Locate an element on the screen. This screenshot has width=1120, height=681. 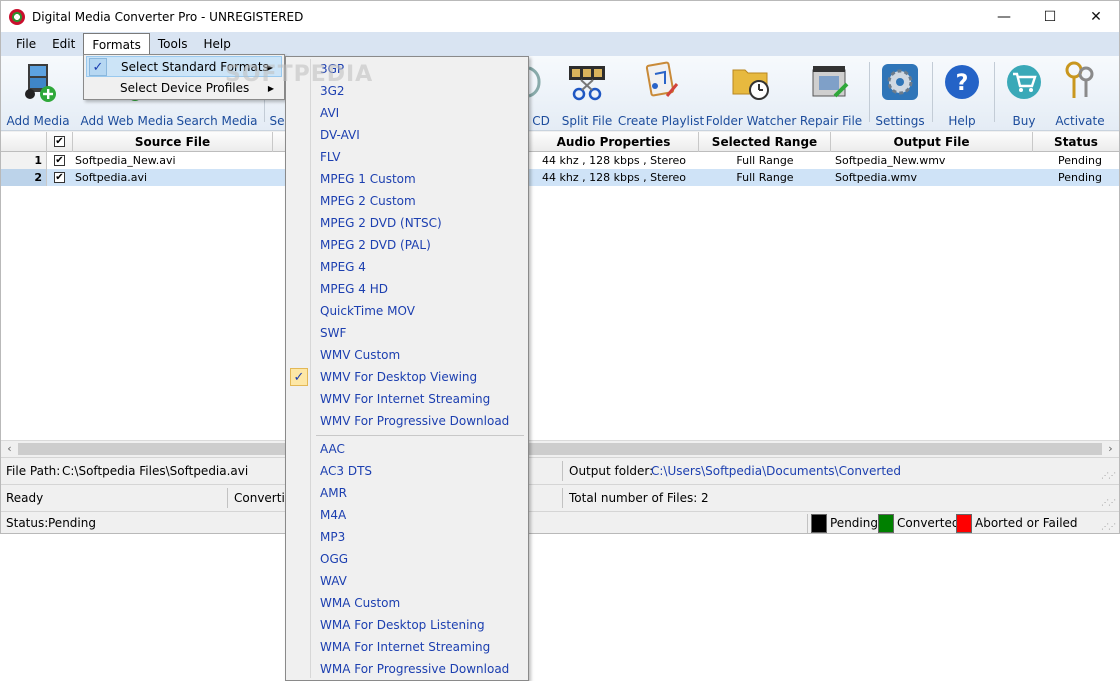
add-media-button: Add Media is located at coordinates (38, 93).